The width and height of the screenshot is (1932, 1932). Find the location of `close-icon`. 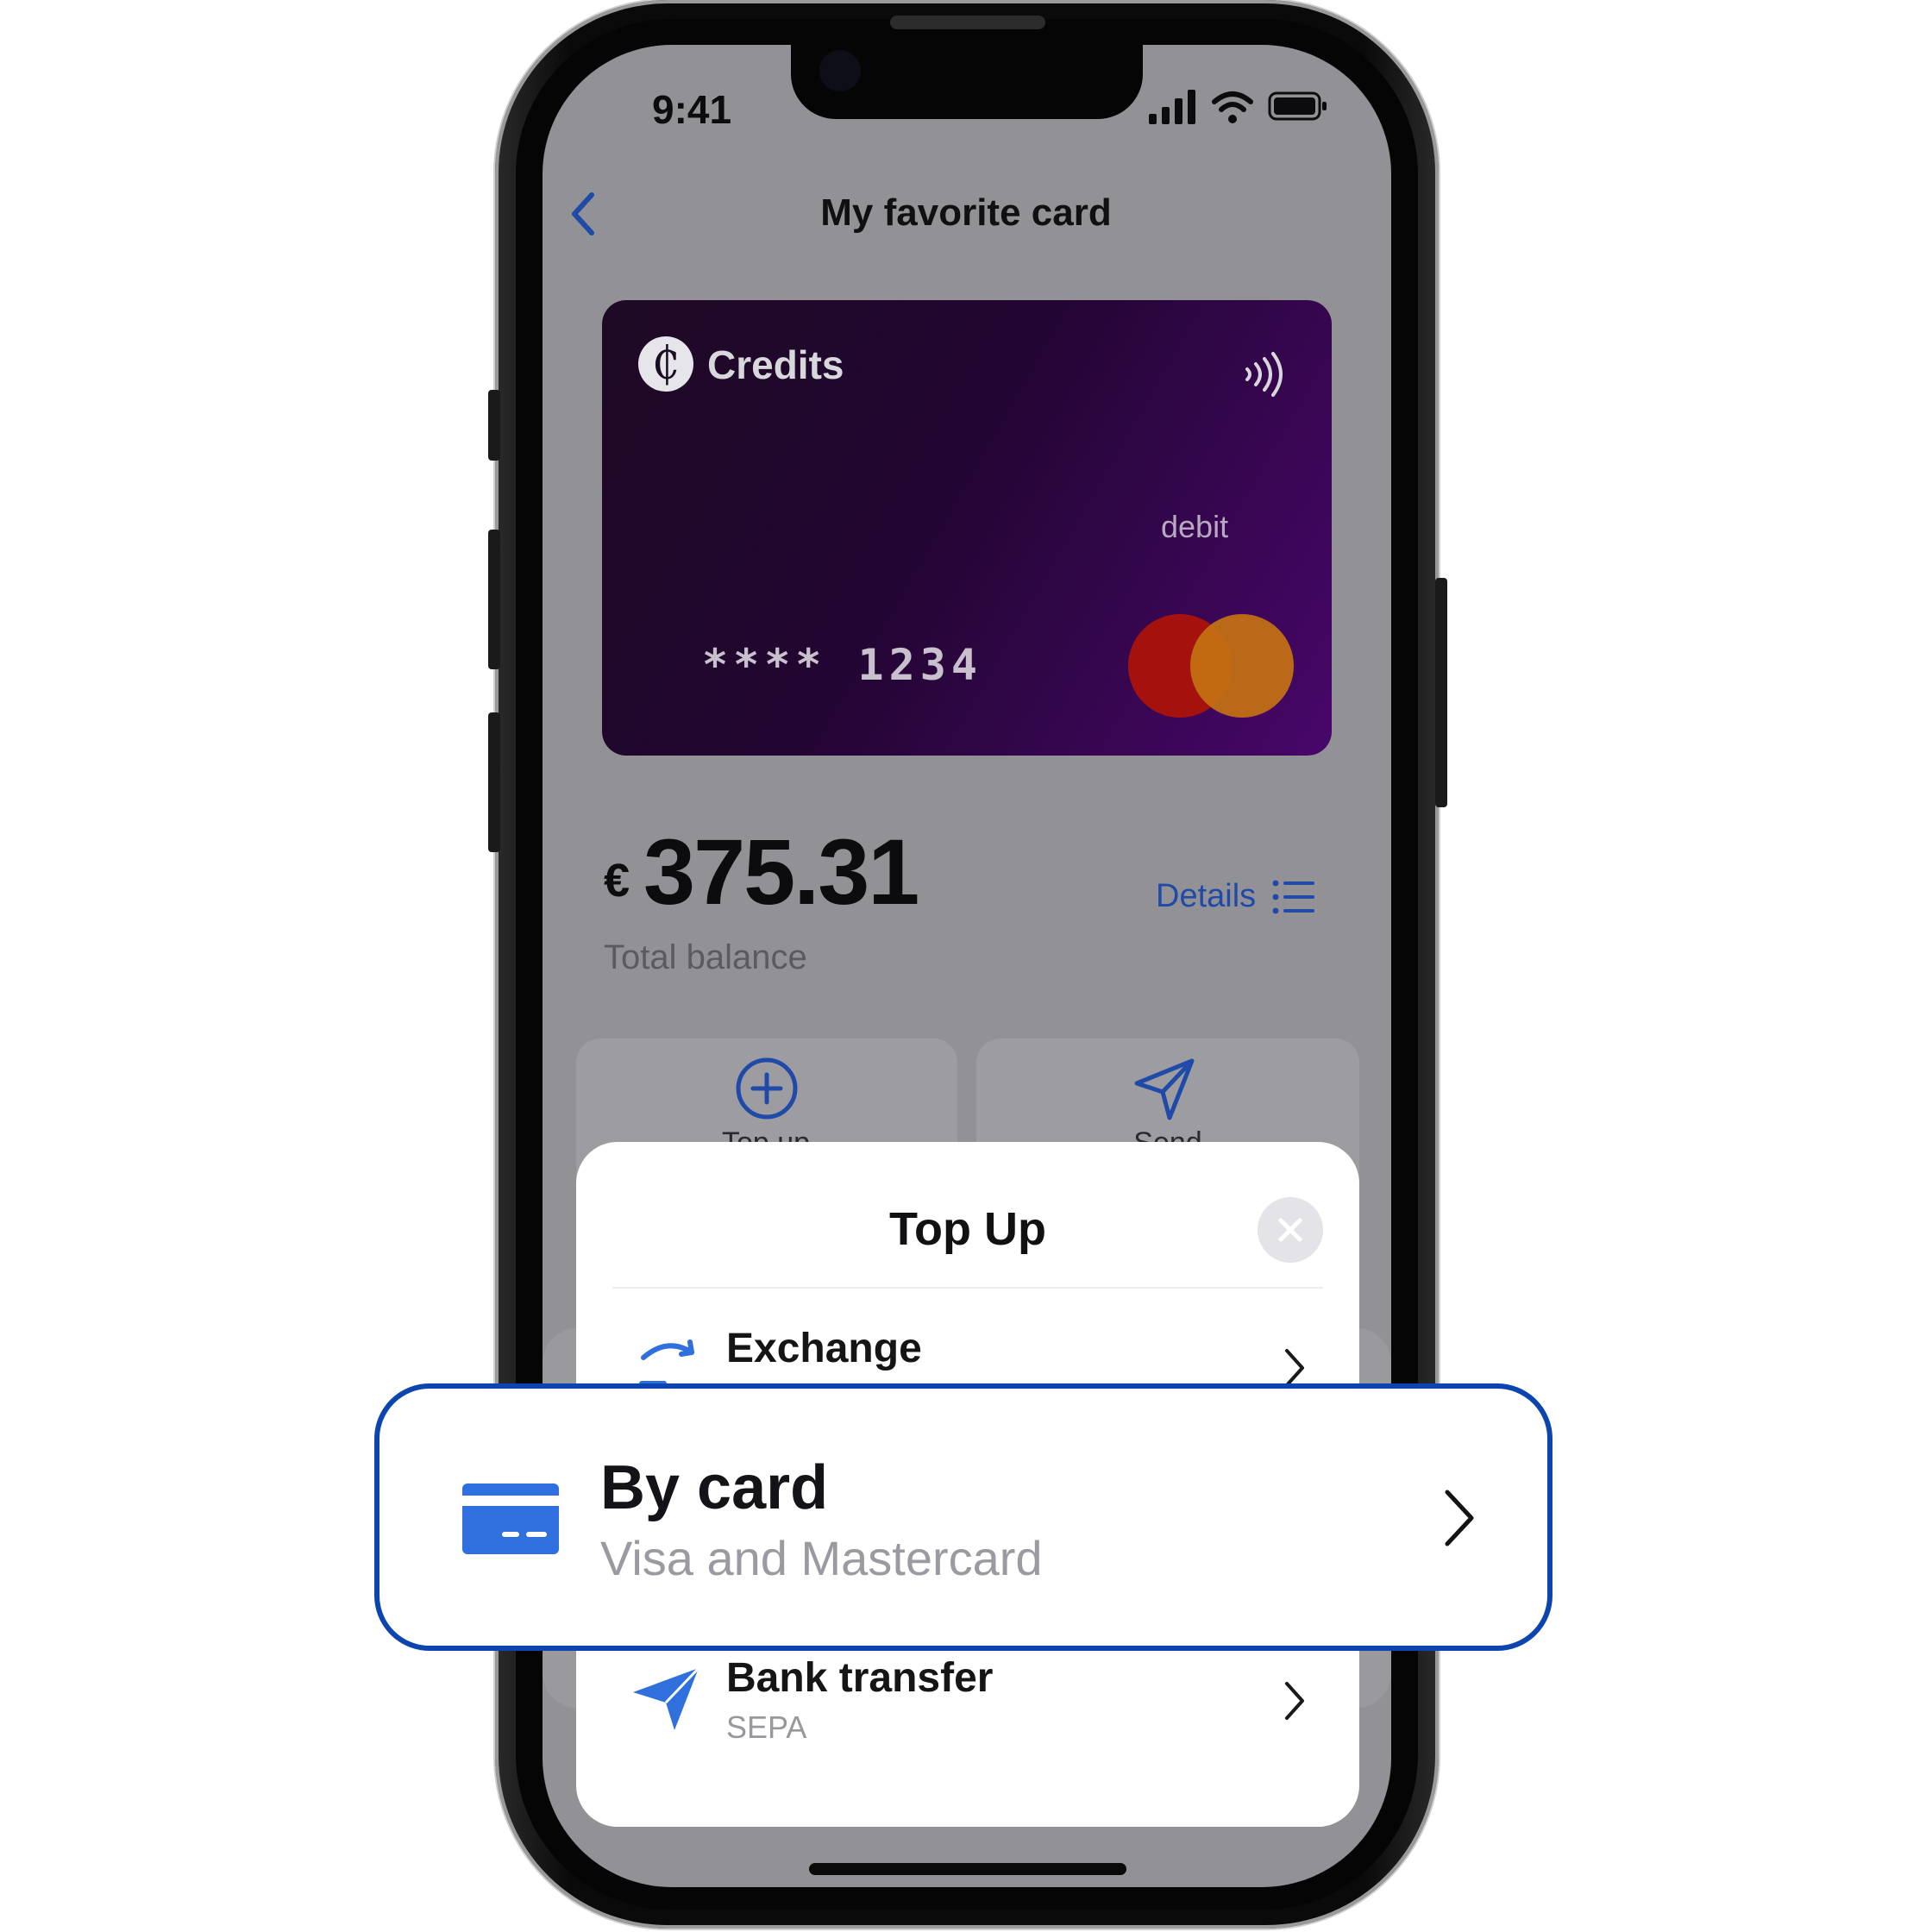

close-icon is located at coordinates (1290, 1230).